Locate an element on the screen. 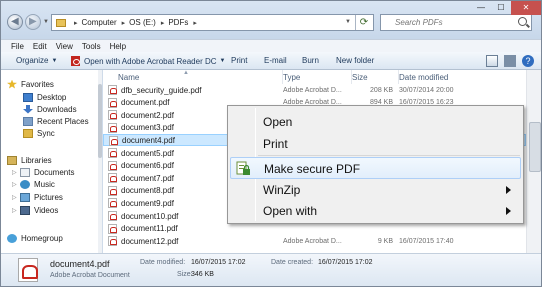 The image size is (542, 287). close-button: ✕ is located at coordinates (526, 8).